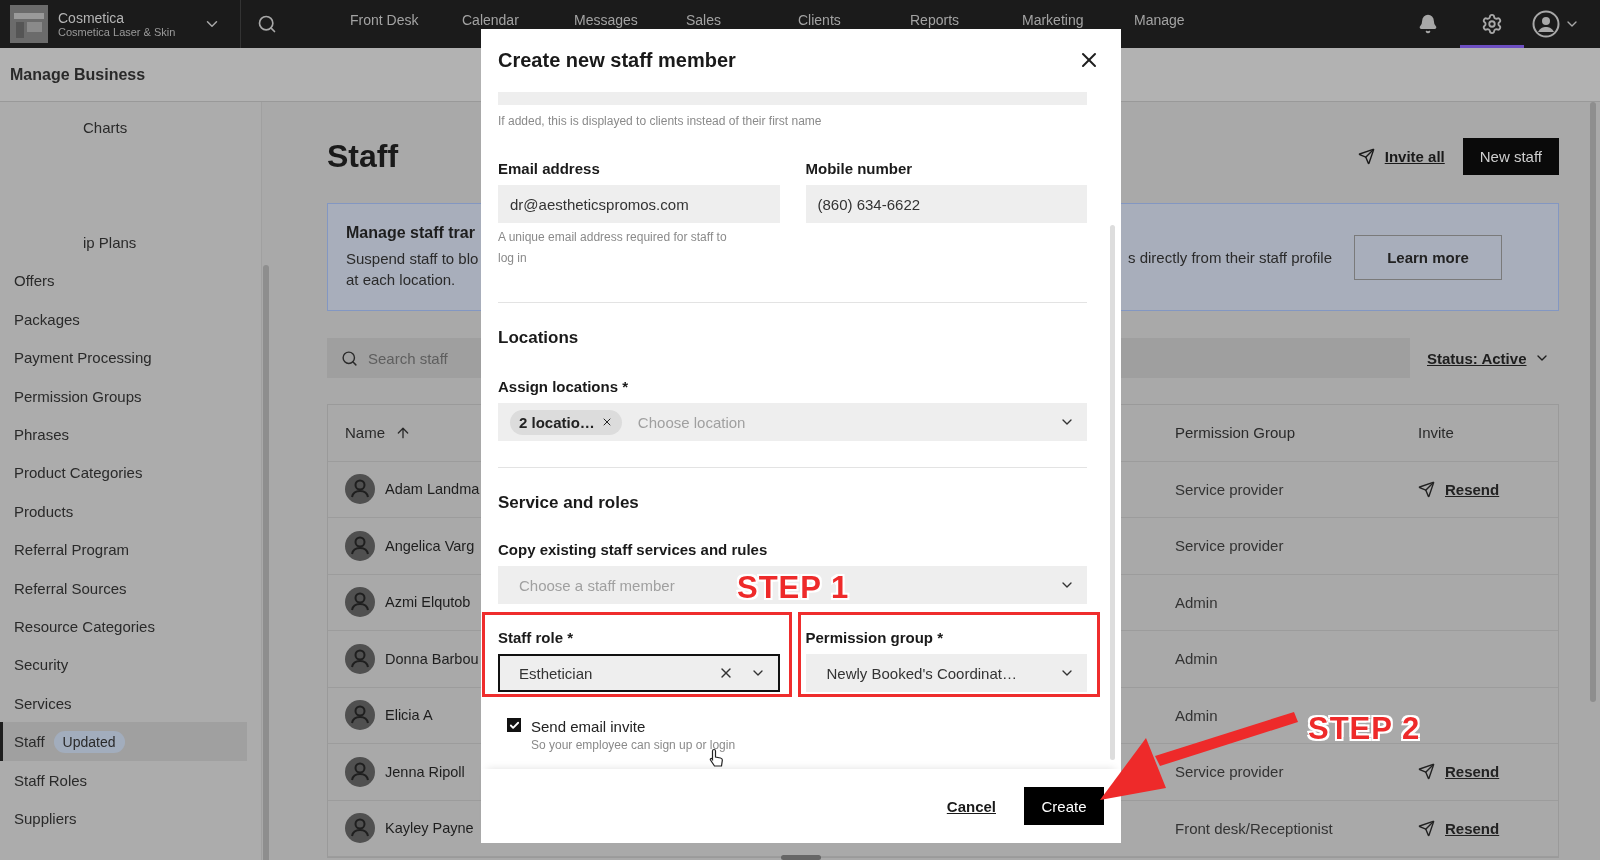  What do you see at coordinates (432, 658) in the screenshot?
I see `staff-name: Donna Barbou` at bounding box center [432, 658].